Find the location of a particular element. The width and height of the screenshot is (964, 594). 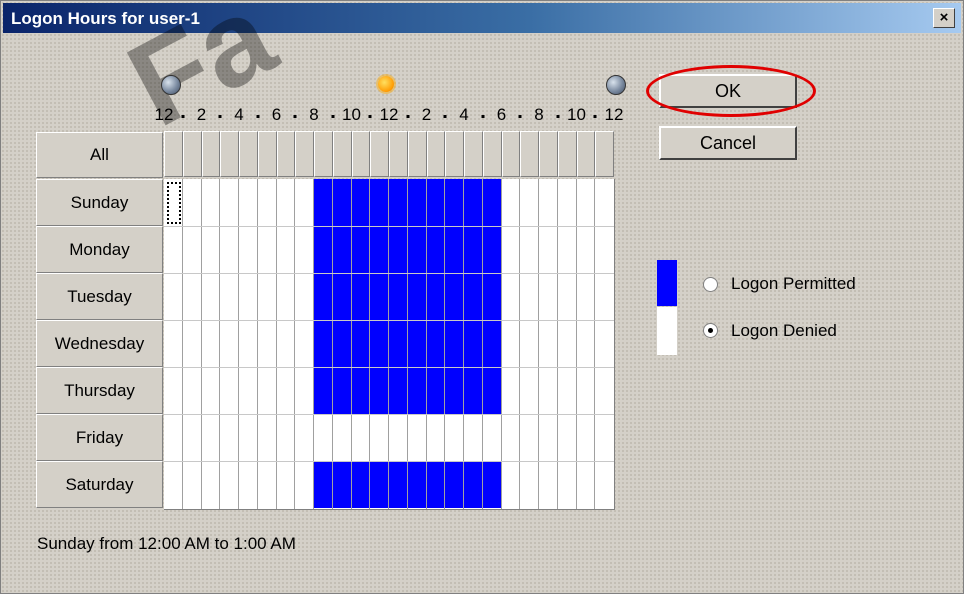

day-row-button: Thursday is located at coordinates (99, 390).